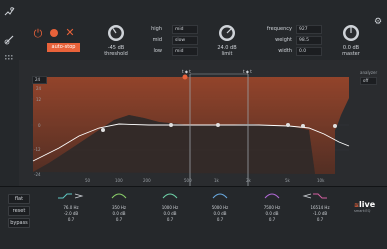 Image resolution: width=387 pixels, height=249 pixels. I want to click on weight-field: 98.5, so click(309, 40).